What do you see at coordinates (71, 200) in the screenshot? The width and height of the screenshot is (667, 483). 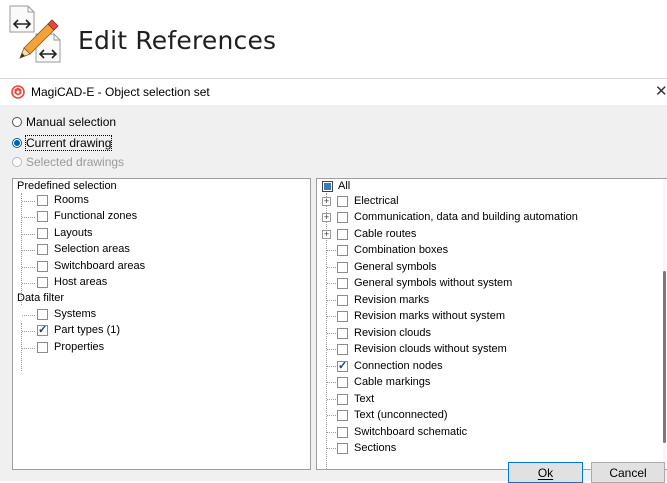 I see `tree-item-rooms: Rooms` at bounding box center [71, 200].